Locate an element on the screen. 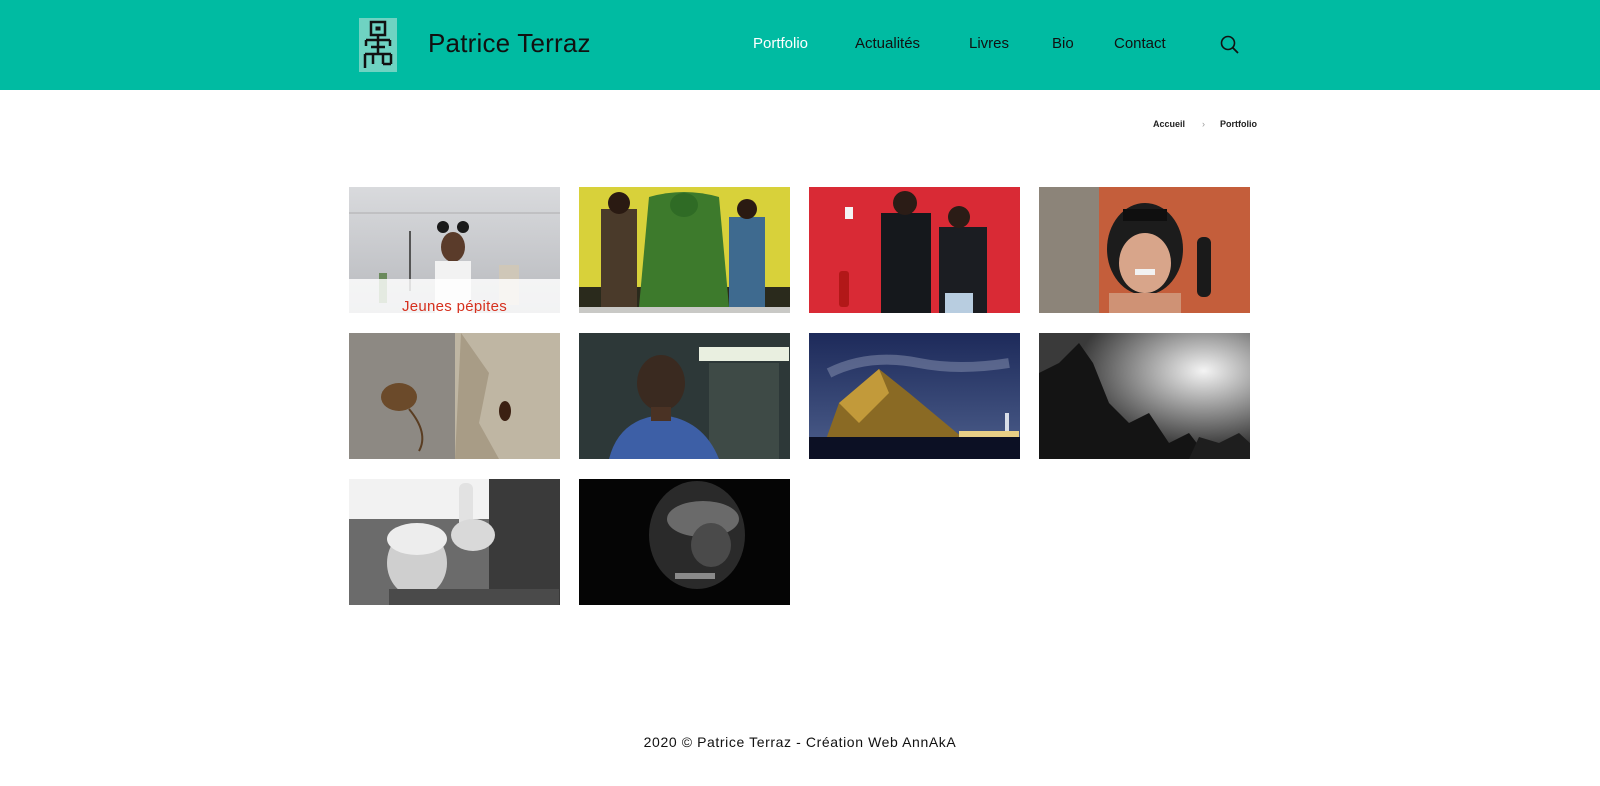  breadcrumb-current: Portfolio is located at coordinates (1238, 124).